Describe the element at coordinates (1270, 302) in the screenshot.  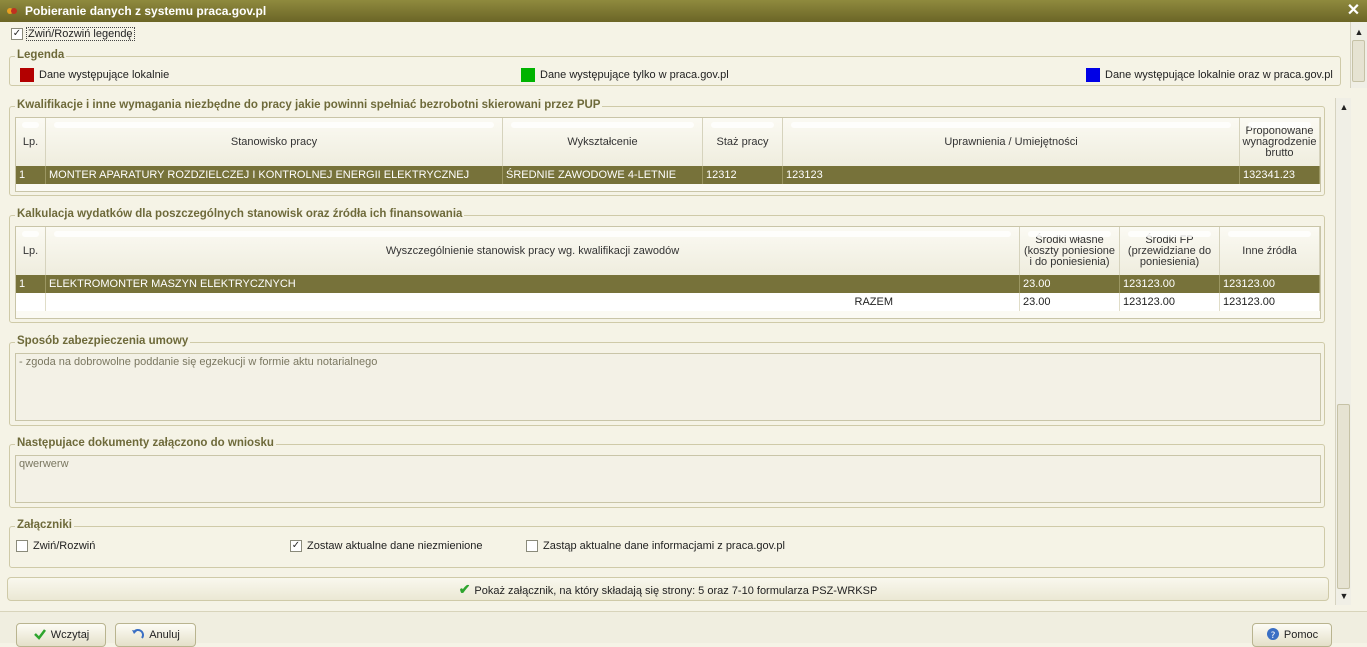
I see `total-other: 123123.00` at that location.